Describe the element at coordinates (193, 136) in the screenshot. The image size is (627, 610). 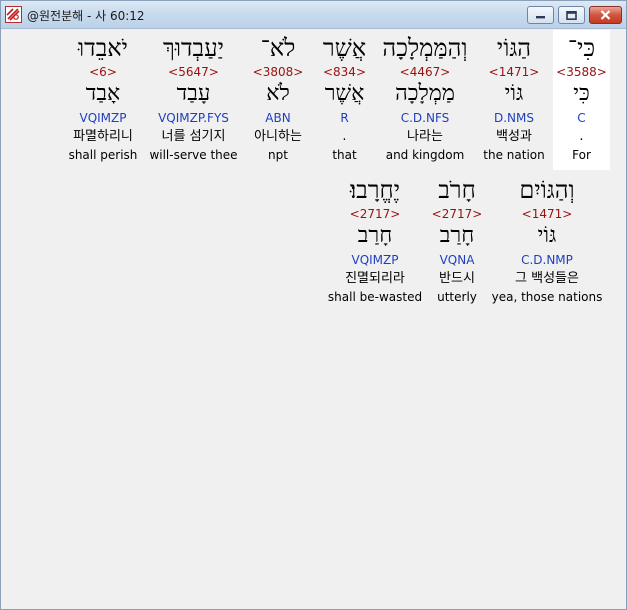
I see `korean-gloss: 너를 섬기지` at that location.